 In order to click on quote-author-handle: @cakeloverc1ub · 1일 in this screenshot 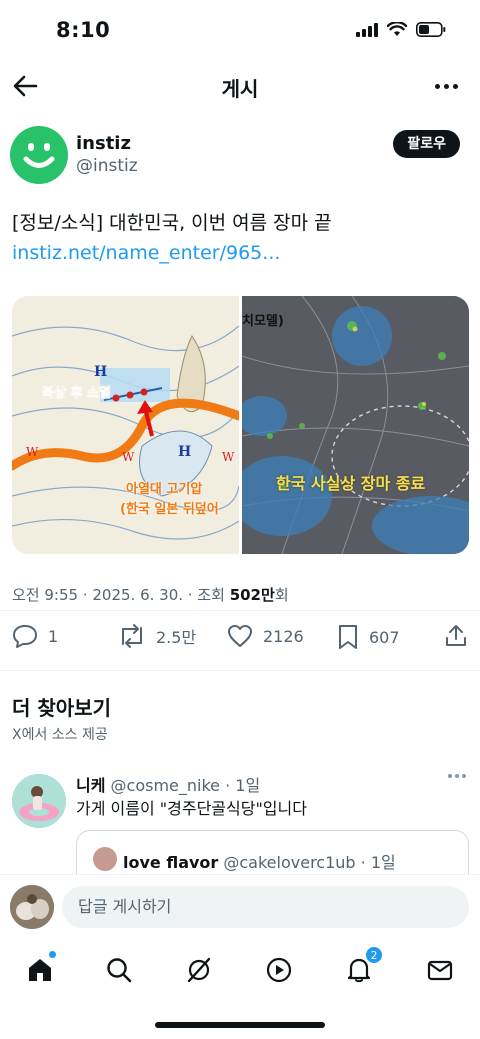, I will do `click(307, 862)`.